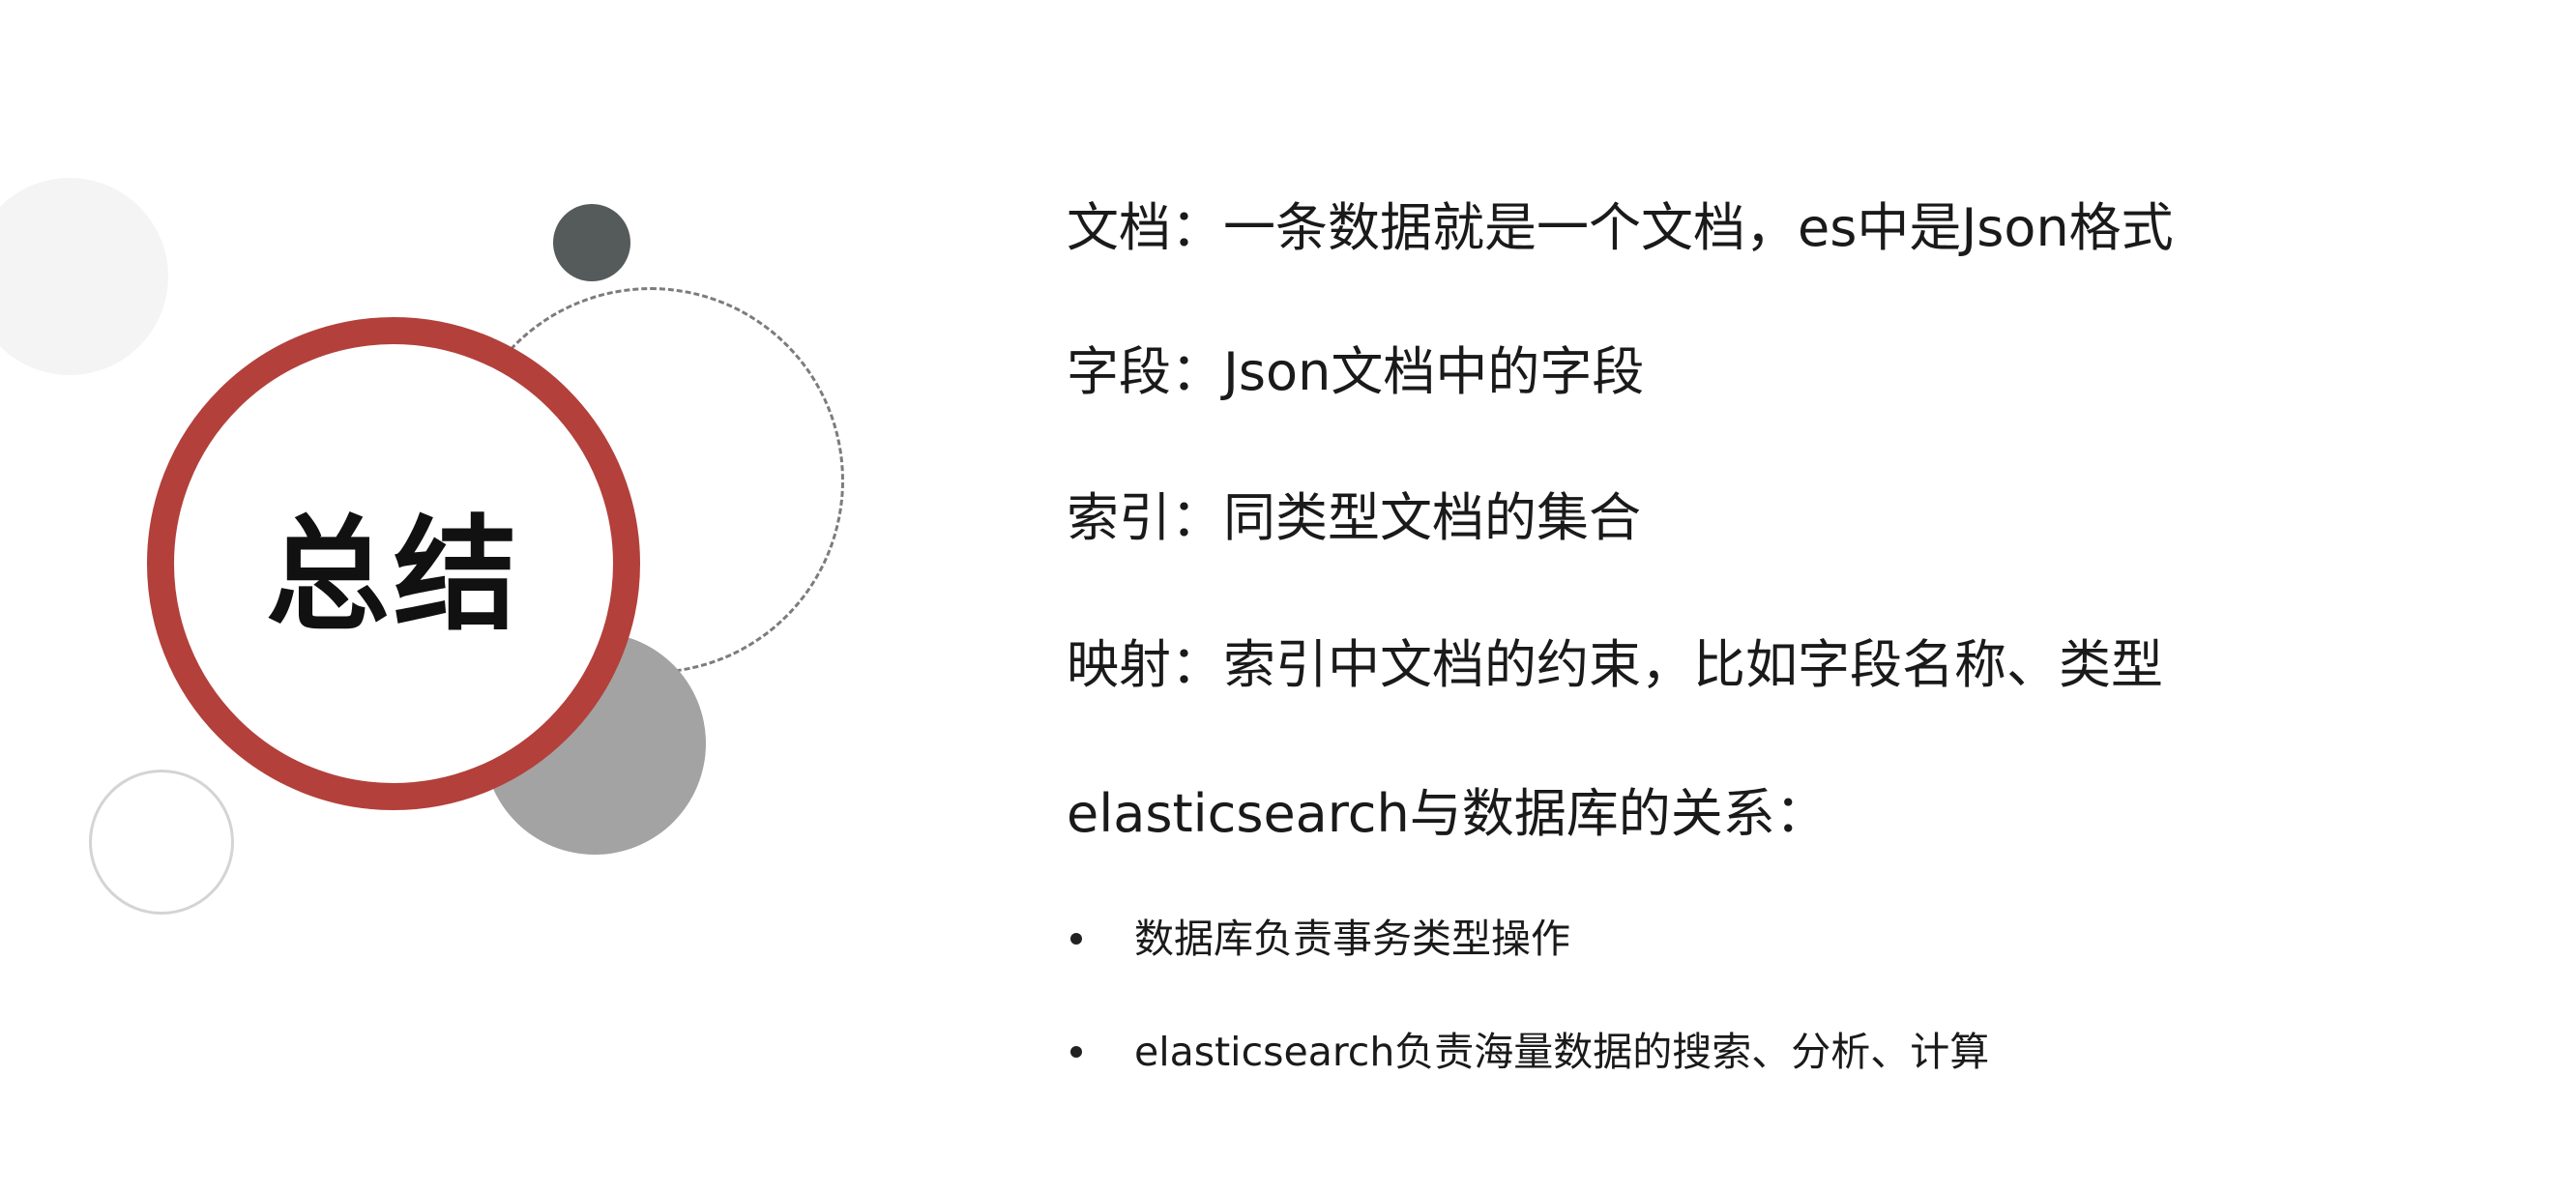 The image size is (2576, 1193). I want to click on definition-index: 索引：同类型文档的集合, so click(1354, 517).